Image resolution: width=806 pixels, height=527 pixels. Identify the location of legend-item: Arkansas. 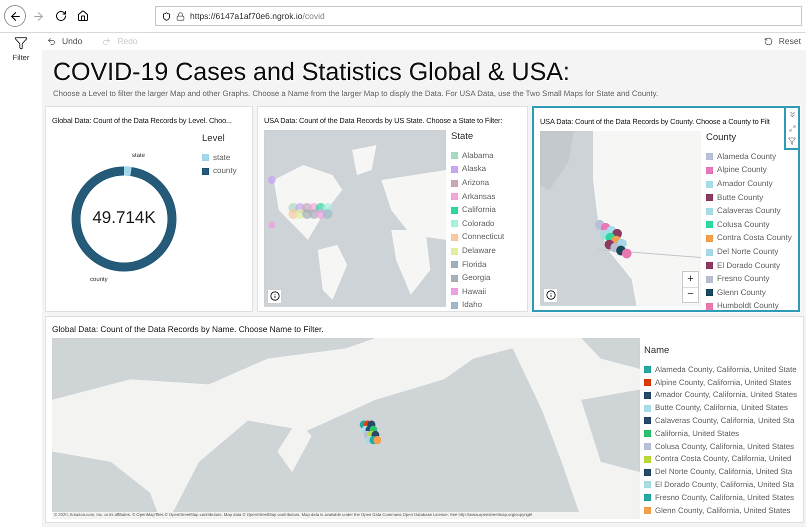
(479, 196).